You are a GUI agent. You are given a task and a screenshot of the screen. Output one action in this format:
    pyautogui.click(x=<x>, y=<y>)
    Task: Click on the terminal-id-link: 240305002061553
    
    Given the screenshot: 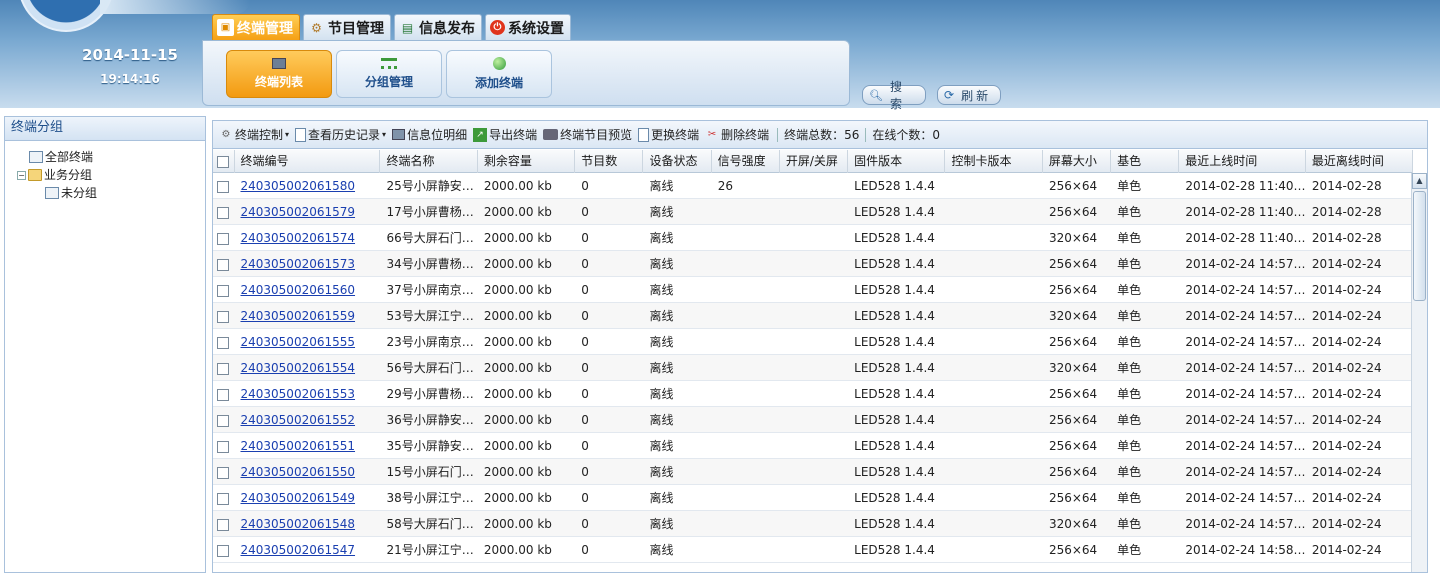 What is the action you would take?
    pyautogui.click(x=298, y=394)
    